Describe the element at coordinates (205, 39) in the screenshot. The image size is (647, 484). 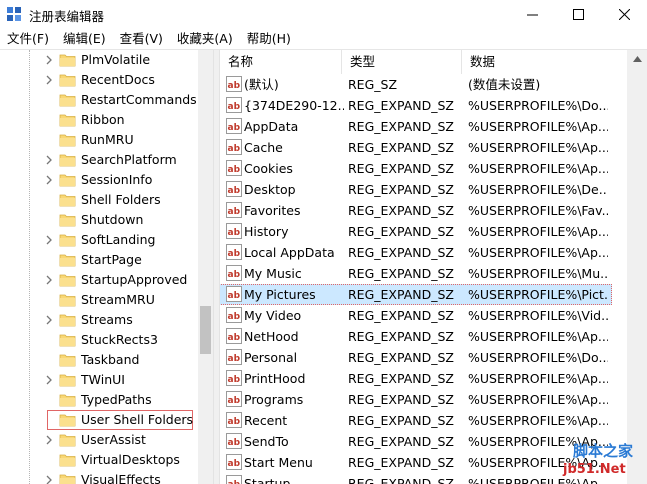
I see `menu-favorites: 收藏夹(A)` at that location.